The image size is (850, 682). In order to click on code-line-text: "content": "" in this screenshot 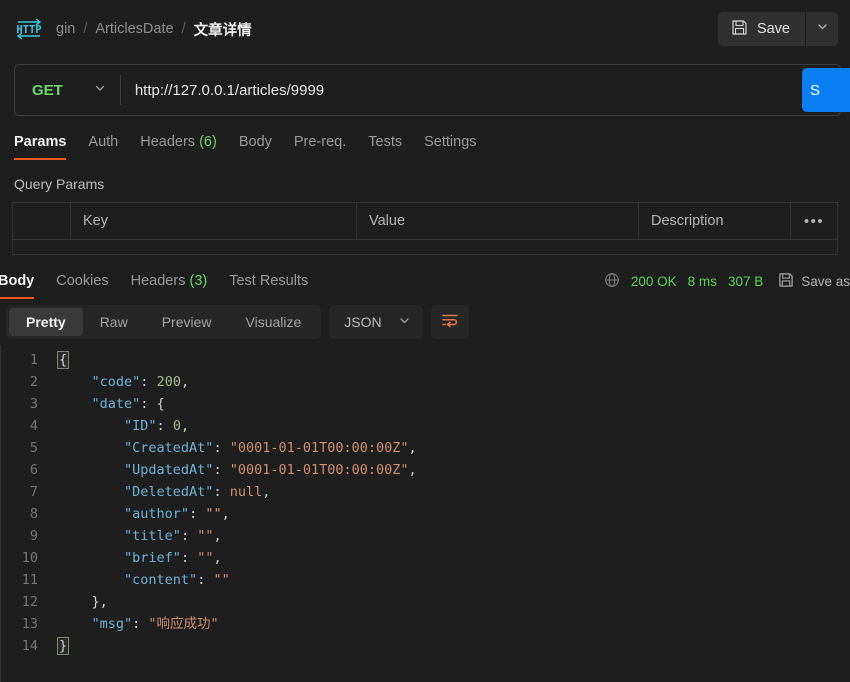, I will do `click(139, 580)`.